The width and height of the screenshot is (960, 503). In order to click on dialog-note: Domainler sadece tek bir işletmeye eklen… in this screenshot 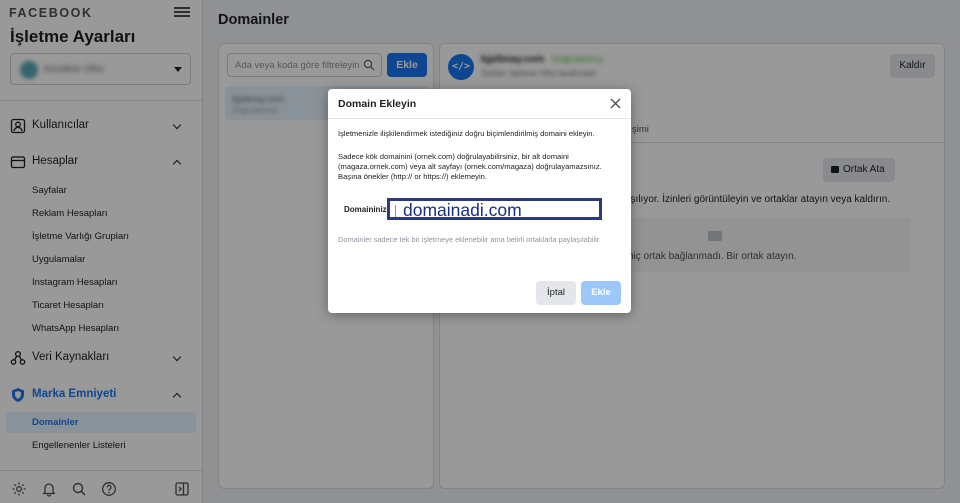, I will do `click(469, 239)`.